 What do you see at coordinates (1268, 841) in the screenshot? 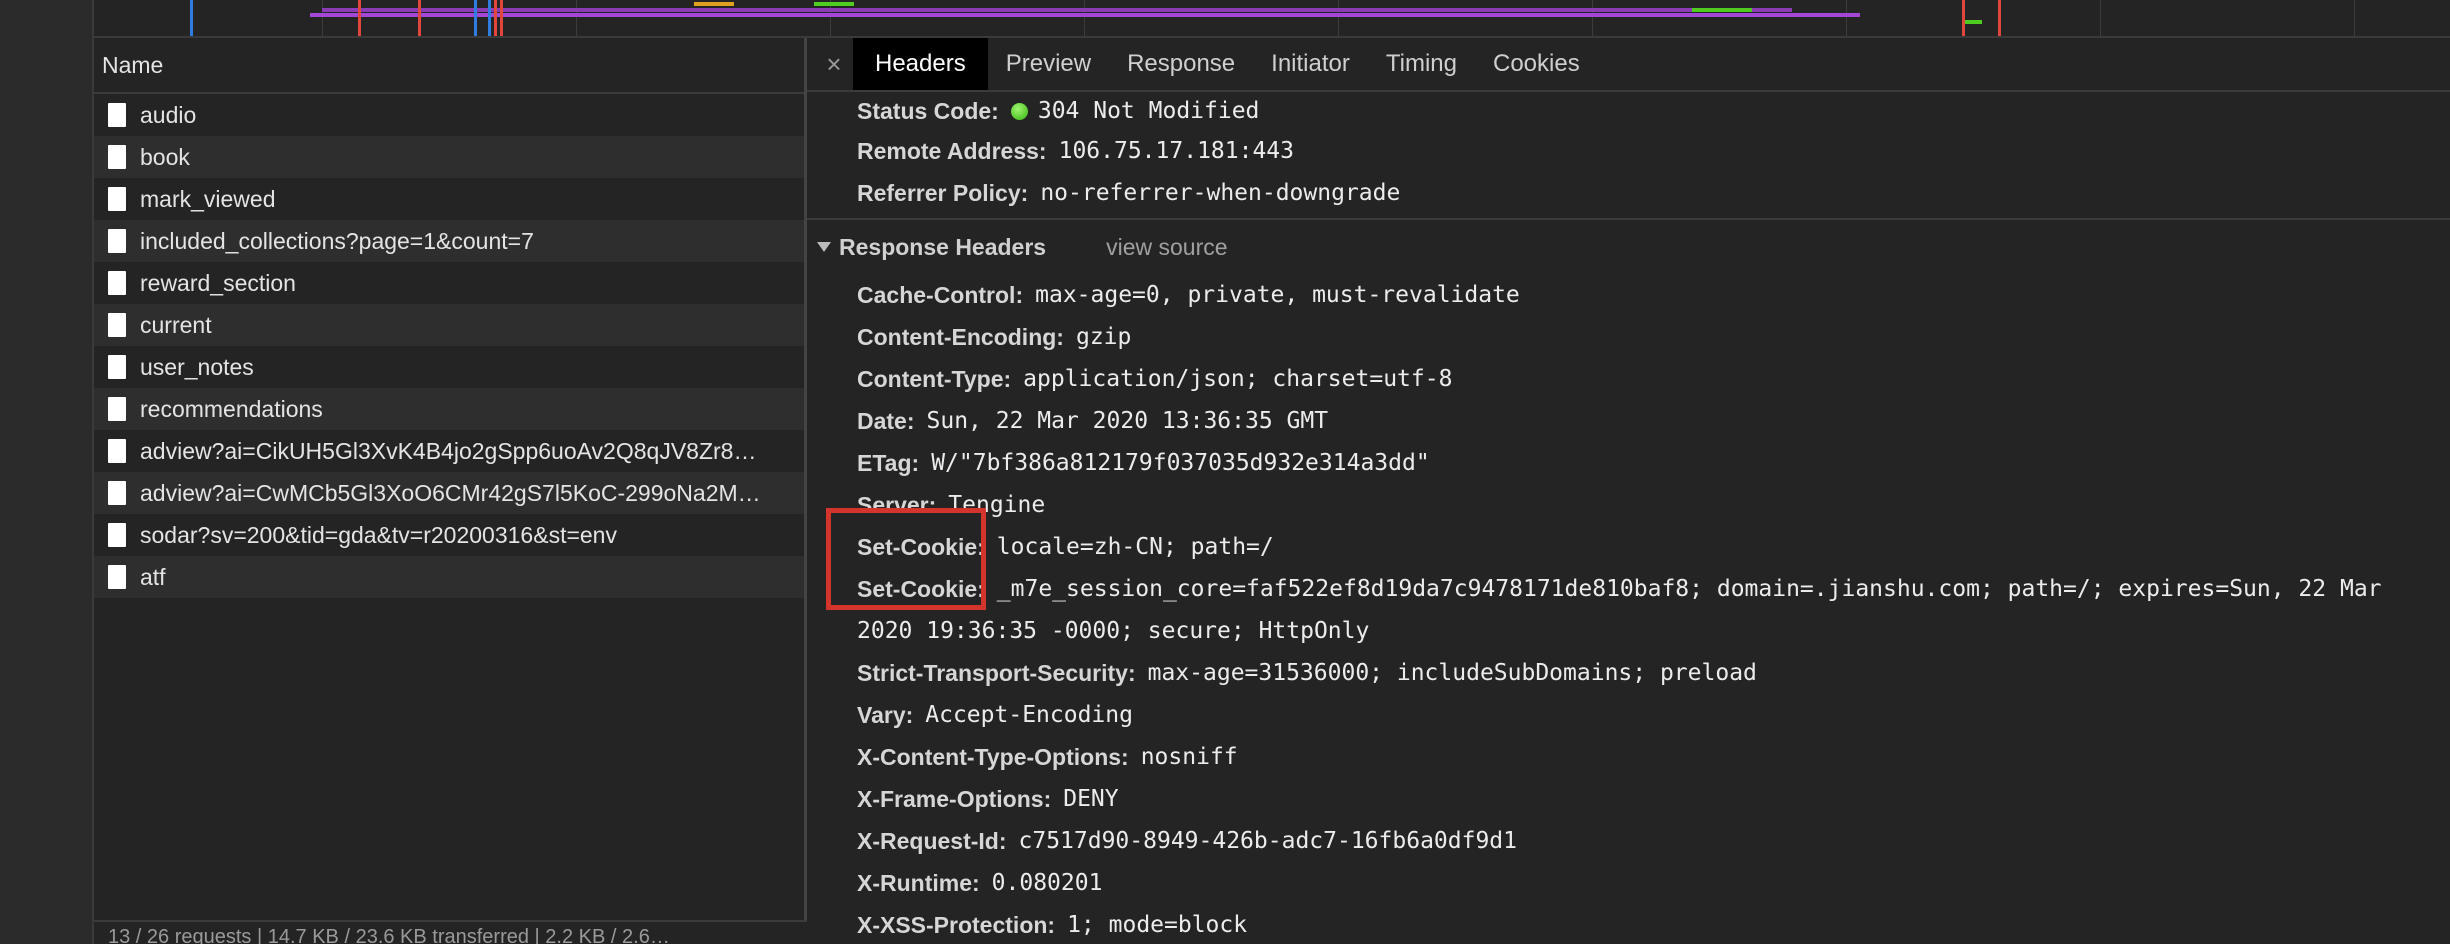
I see `header-value: c7517d90-8949-426b-adc7-16fb6a0df9d1` at bounding box center [1268, 841].